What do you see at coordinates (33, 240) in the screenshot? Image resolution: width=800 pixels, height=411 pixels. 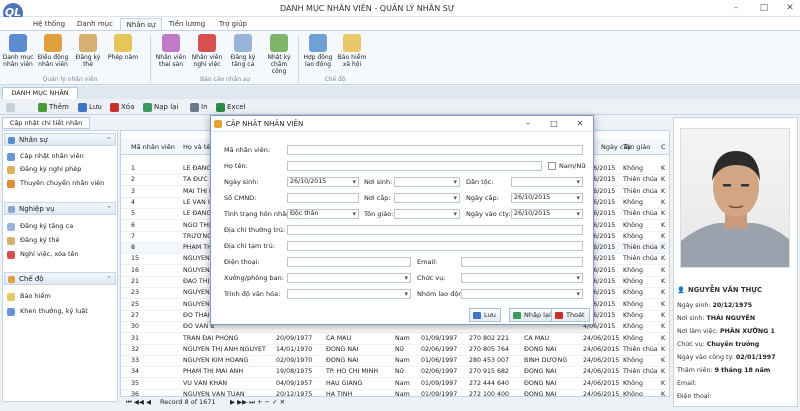 I see `sidebar-item-dang-ky-the: Đăng ký thẻ` at bounding box center [33, 240].